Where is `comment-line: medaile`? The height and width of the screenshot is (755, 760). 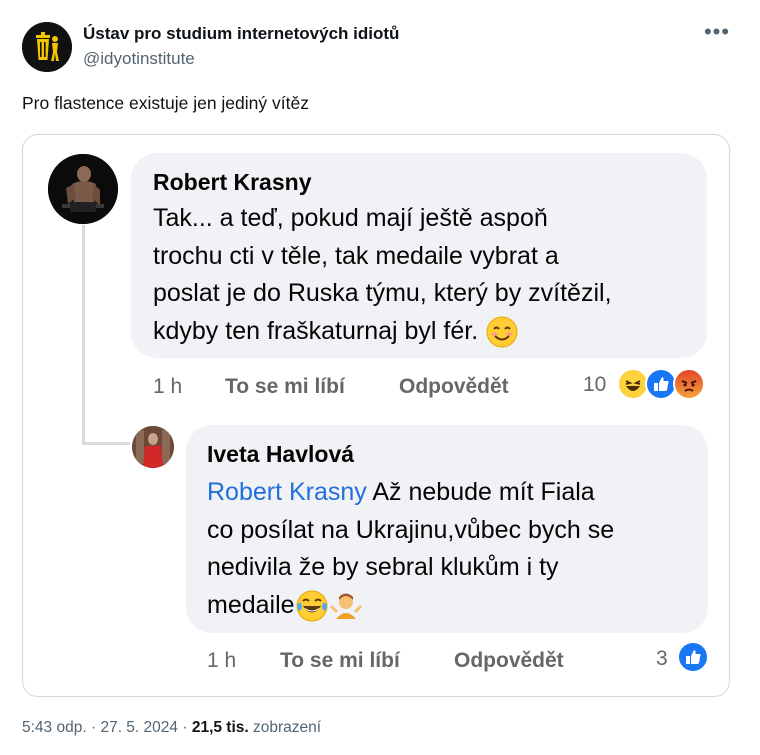 comment-line: medaile is located at coordinates (251, 604).